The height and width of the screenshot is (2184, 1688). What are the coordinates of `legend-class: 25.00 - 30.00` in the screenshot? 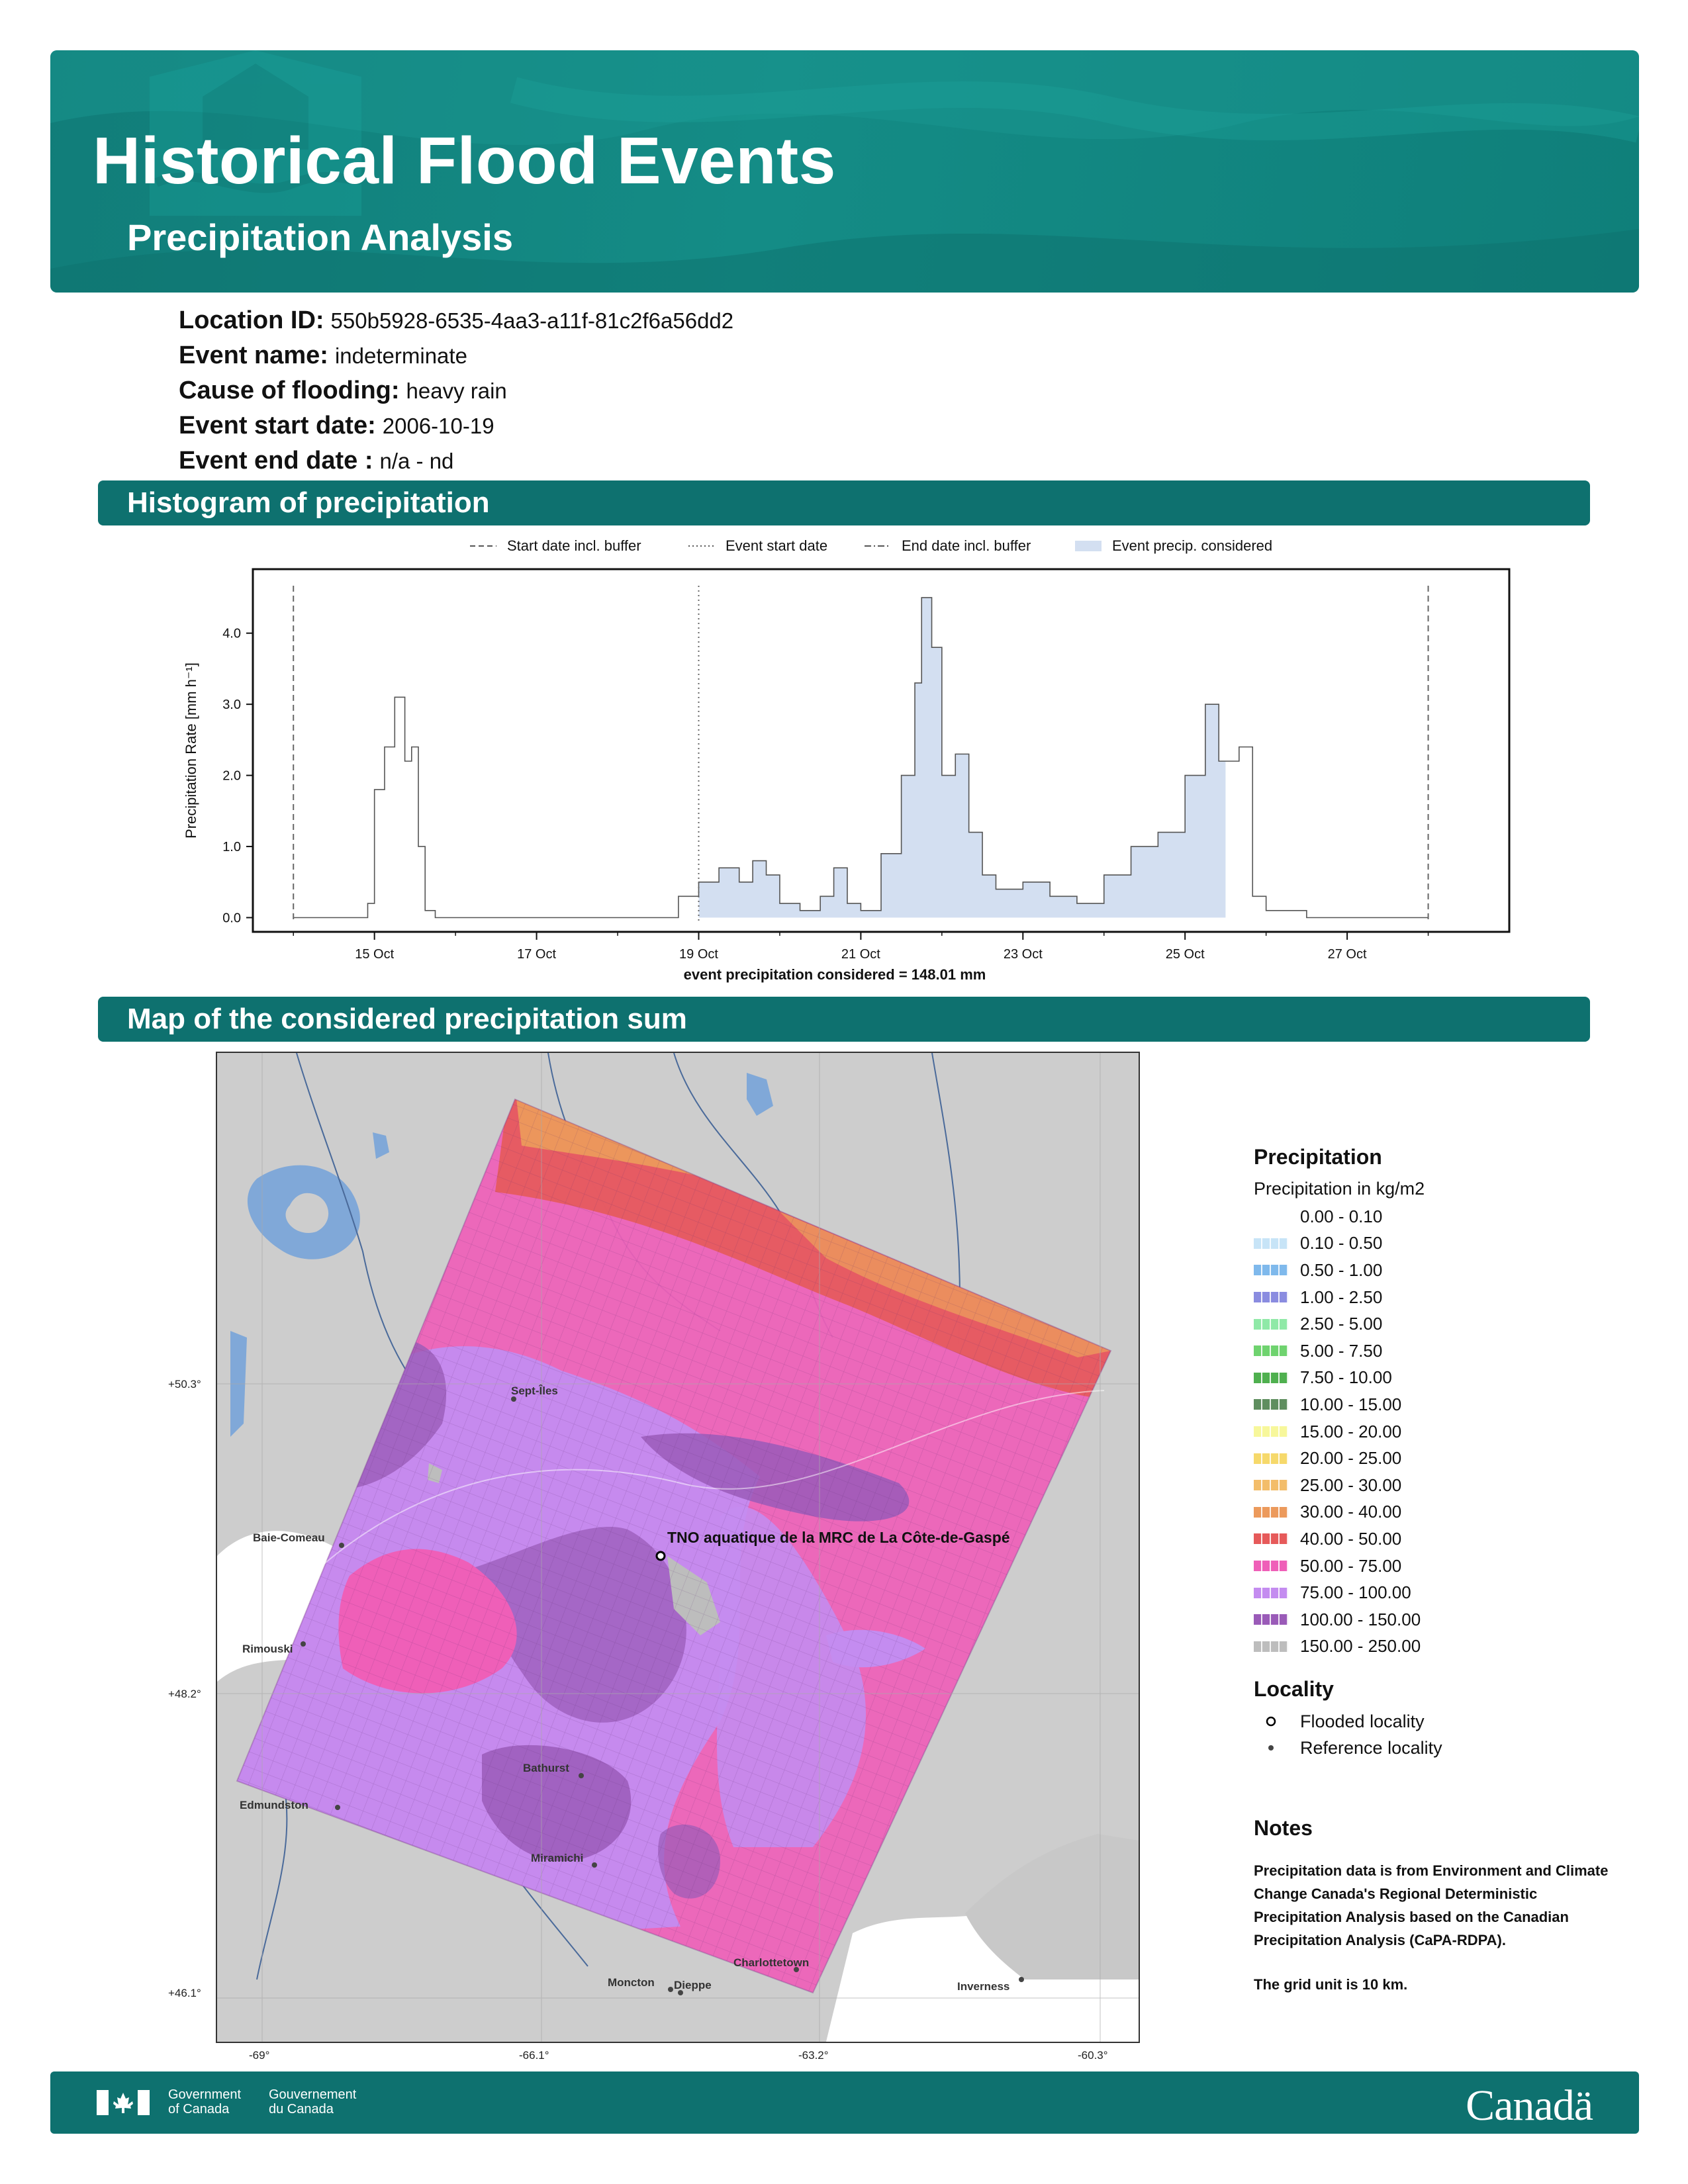 It's located at (1348, 1485).